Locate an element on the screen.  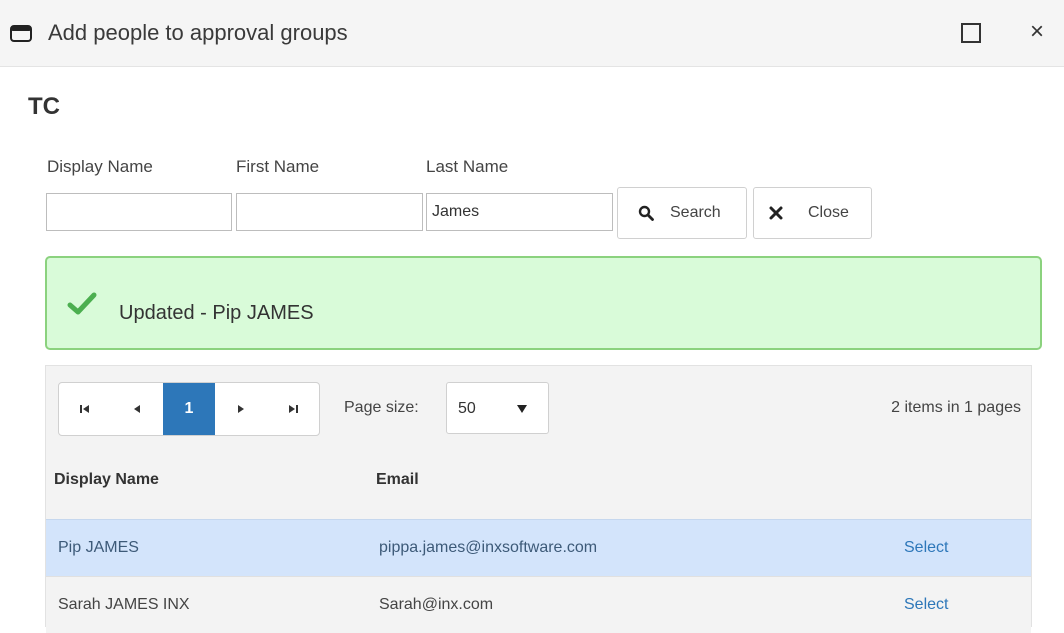
first-name-label: First Name is located at coordinates (278, 166).